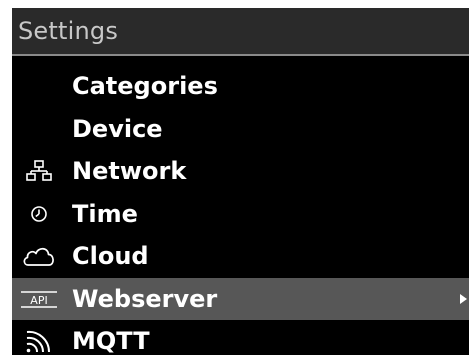 The image size is (469, 355). I want to click on menu-item-network: Network, so click(240, 171).